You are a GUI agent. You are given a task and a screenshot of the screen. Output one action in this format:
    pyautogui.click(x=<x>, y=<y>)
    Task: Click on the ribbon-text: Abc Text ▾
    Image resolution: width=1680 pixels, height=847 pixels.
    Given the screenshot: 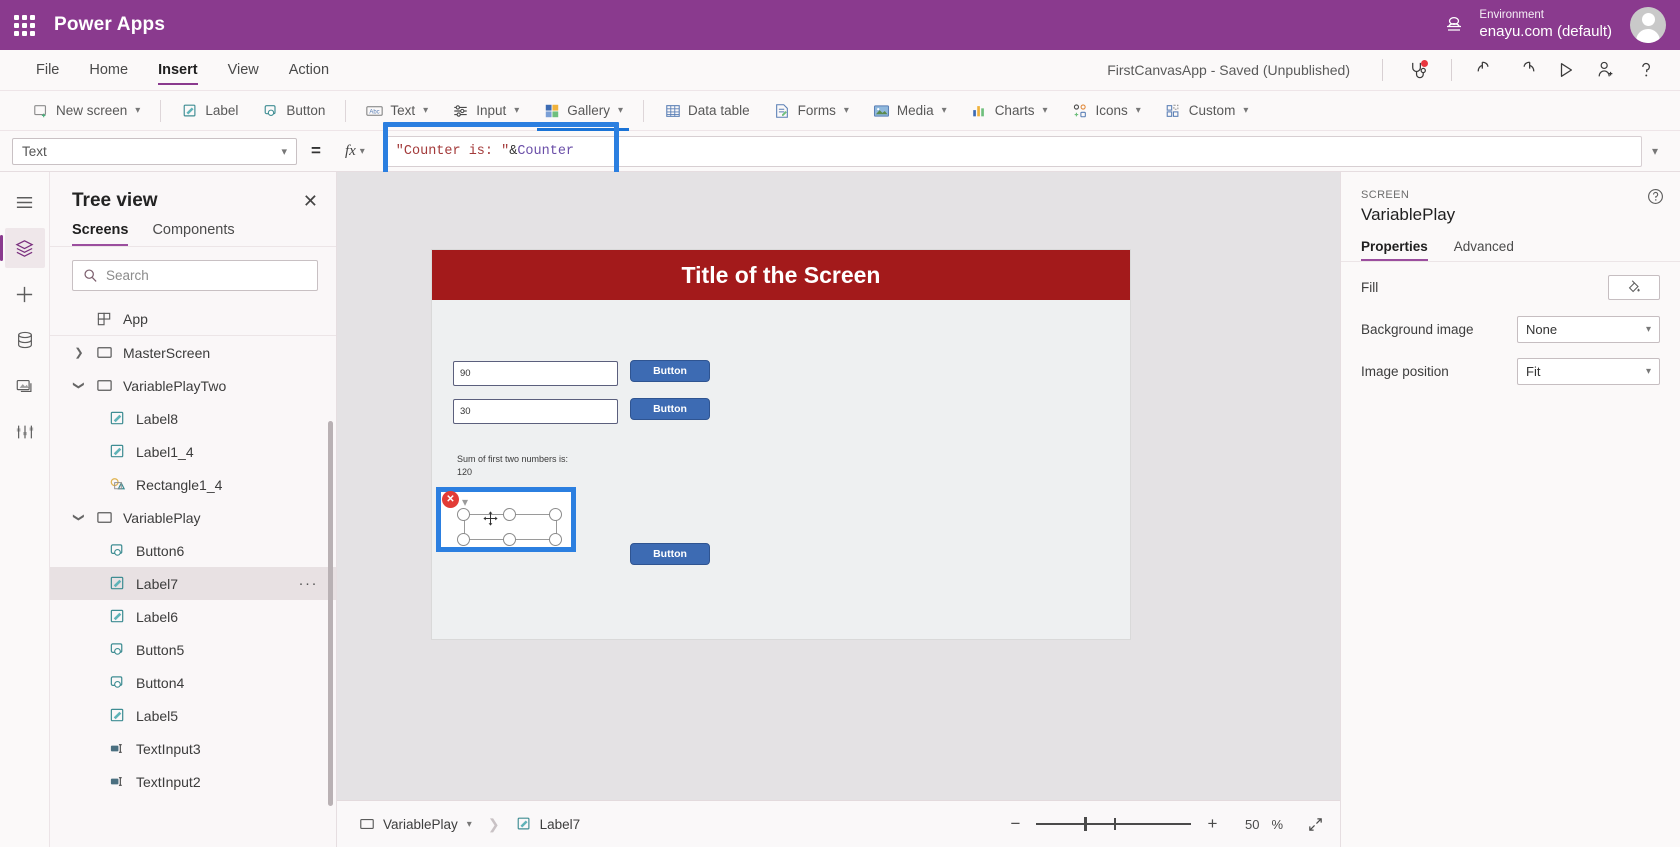 What is the action you would take?
    pyautogui.click(x=397, y=111)
    